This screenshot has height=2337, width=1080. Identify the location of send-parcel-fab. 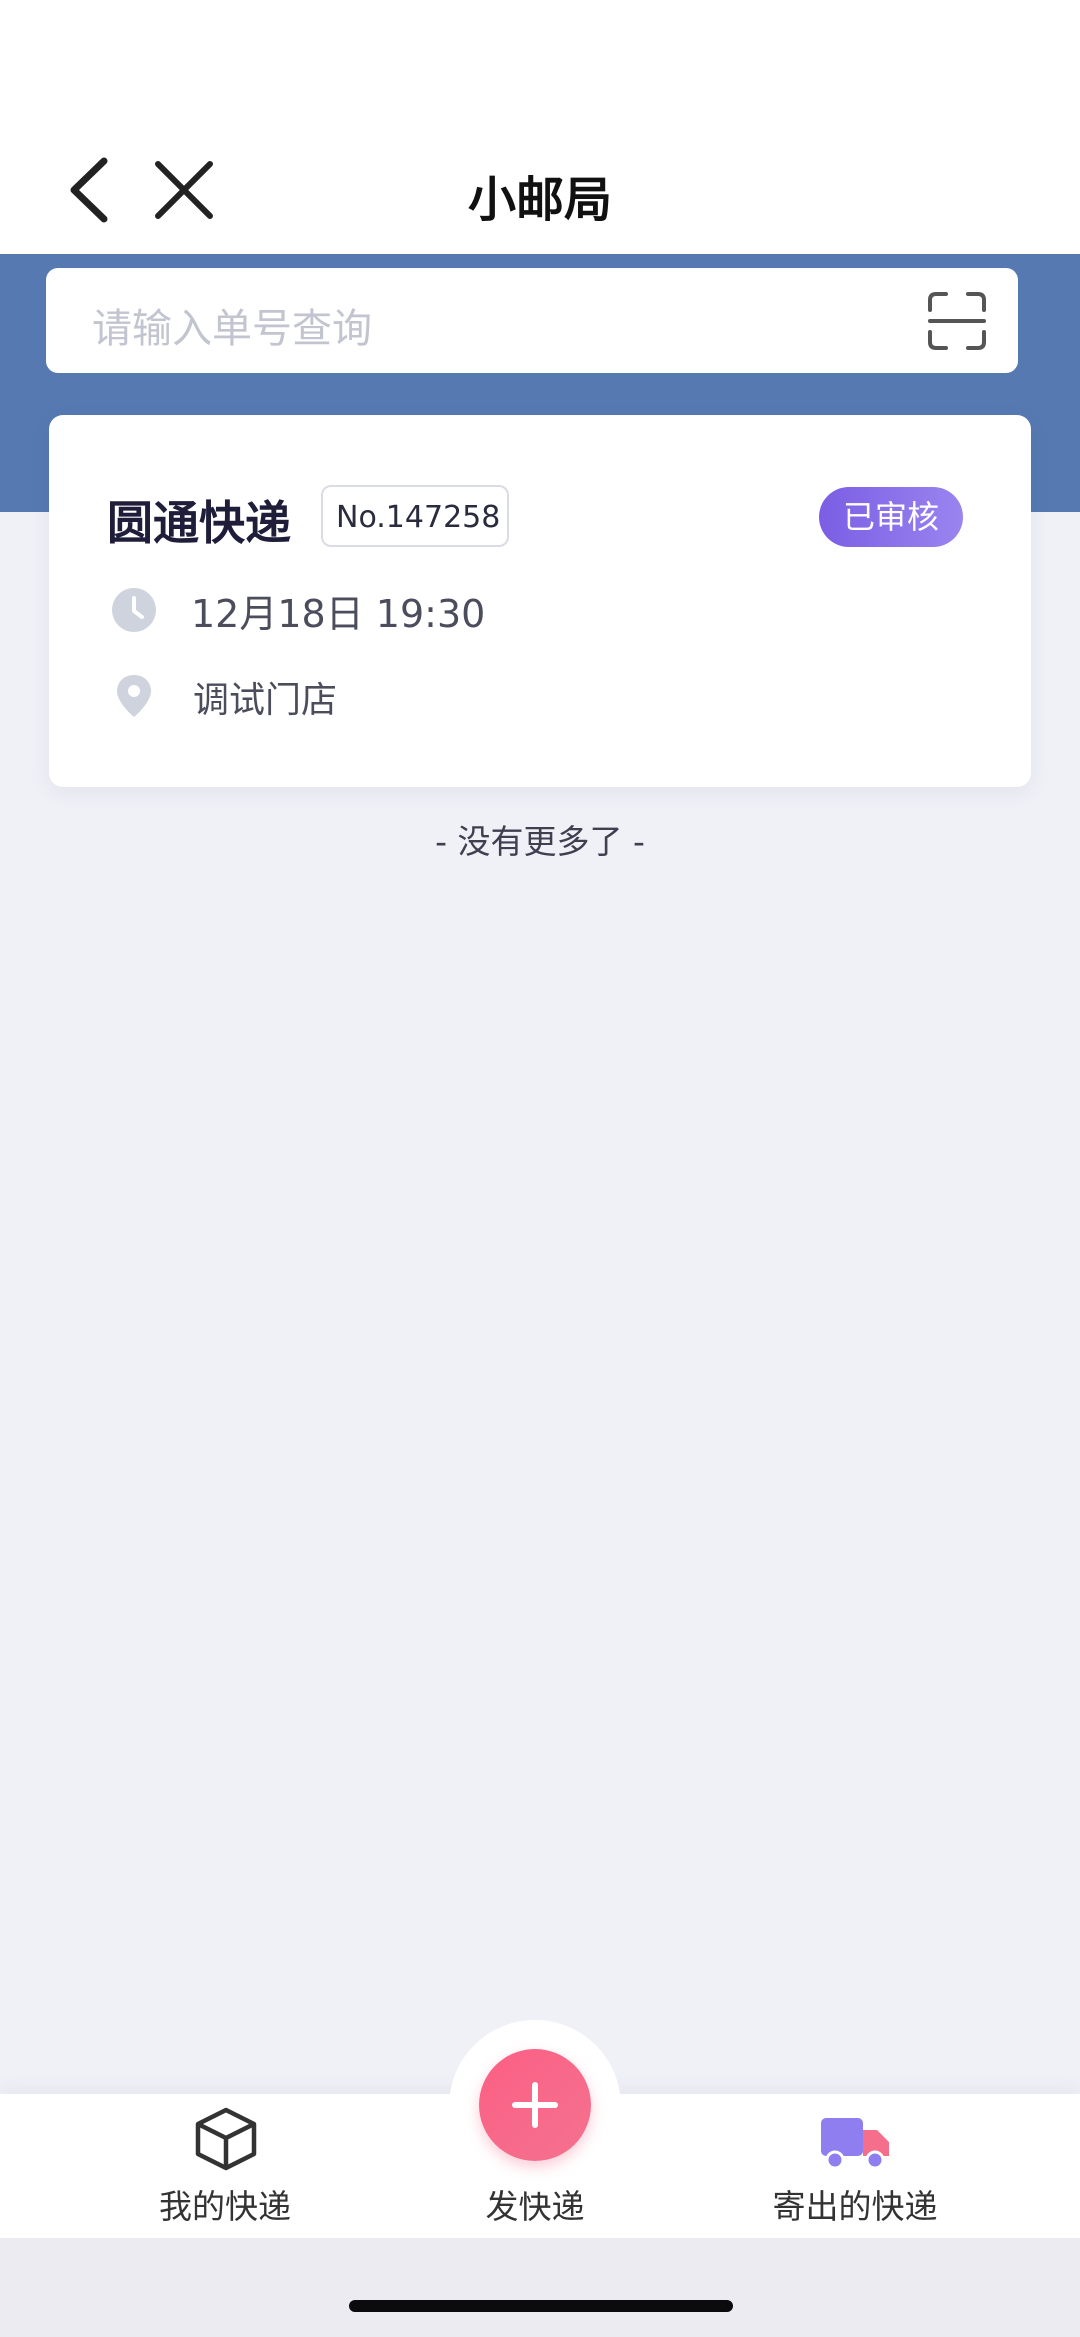
(535, 2105).